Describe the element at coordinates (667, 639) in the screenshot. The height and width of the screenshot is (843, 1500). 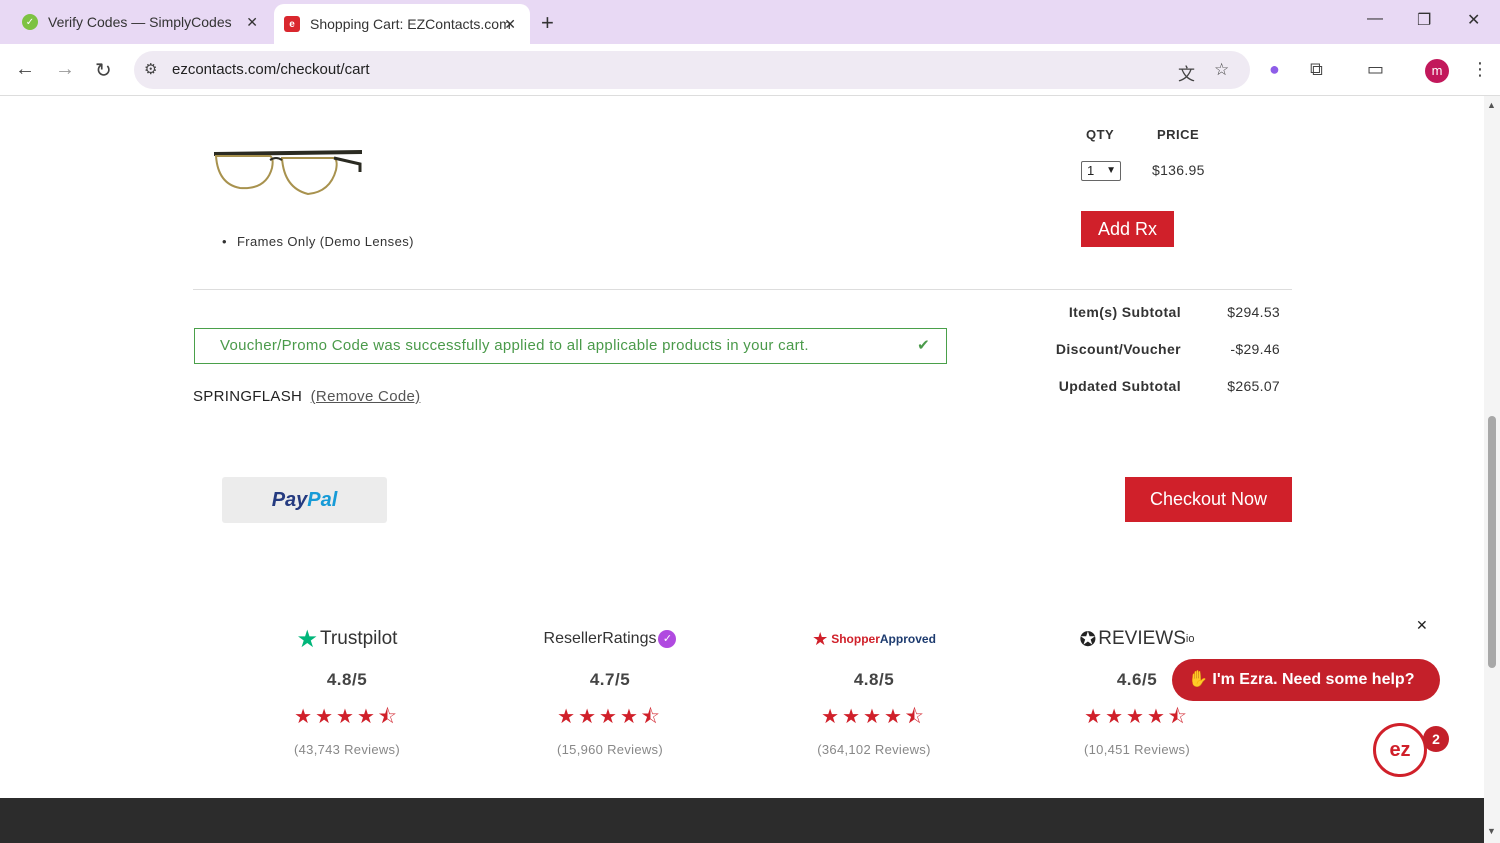
I see `verified-badge-icon: ✓` at that location.